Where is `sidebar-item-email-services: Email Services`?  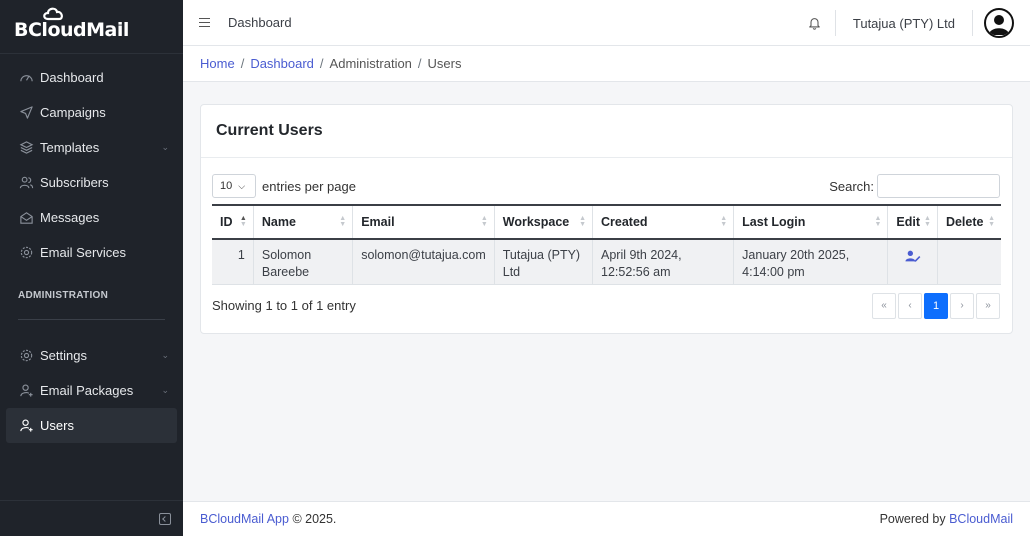
sidebar-item-email-services: Email Services is located at coordinates (91, 252).